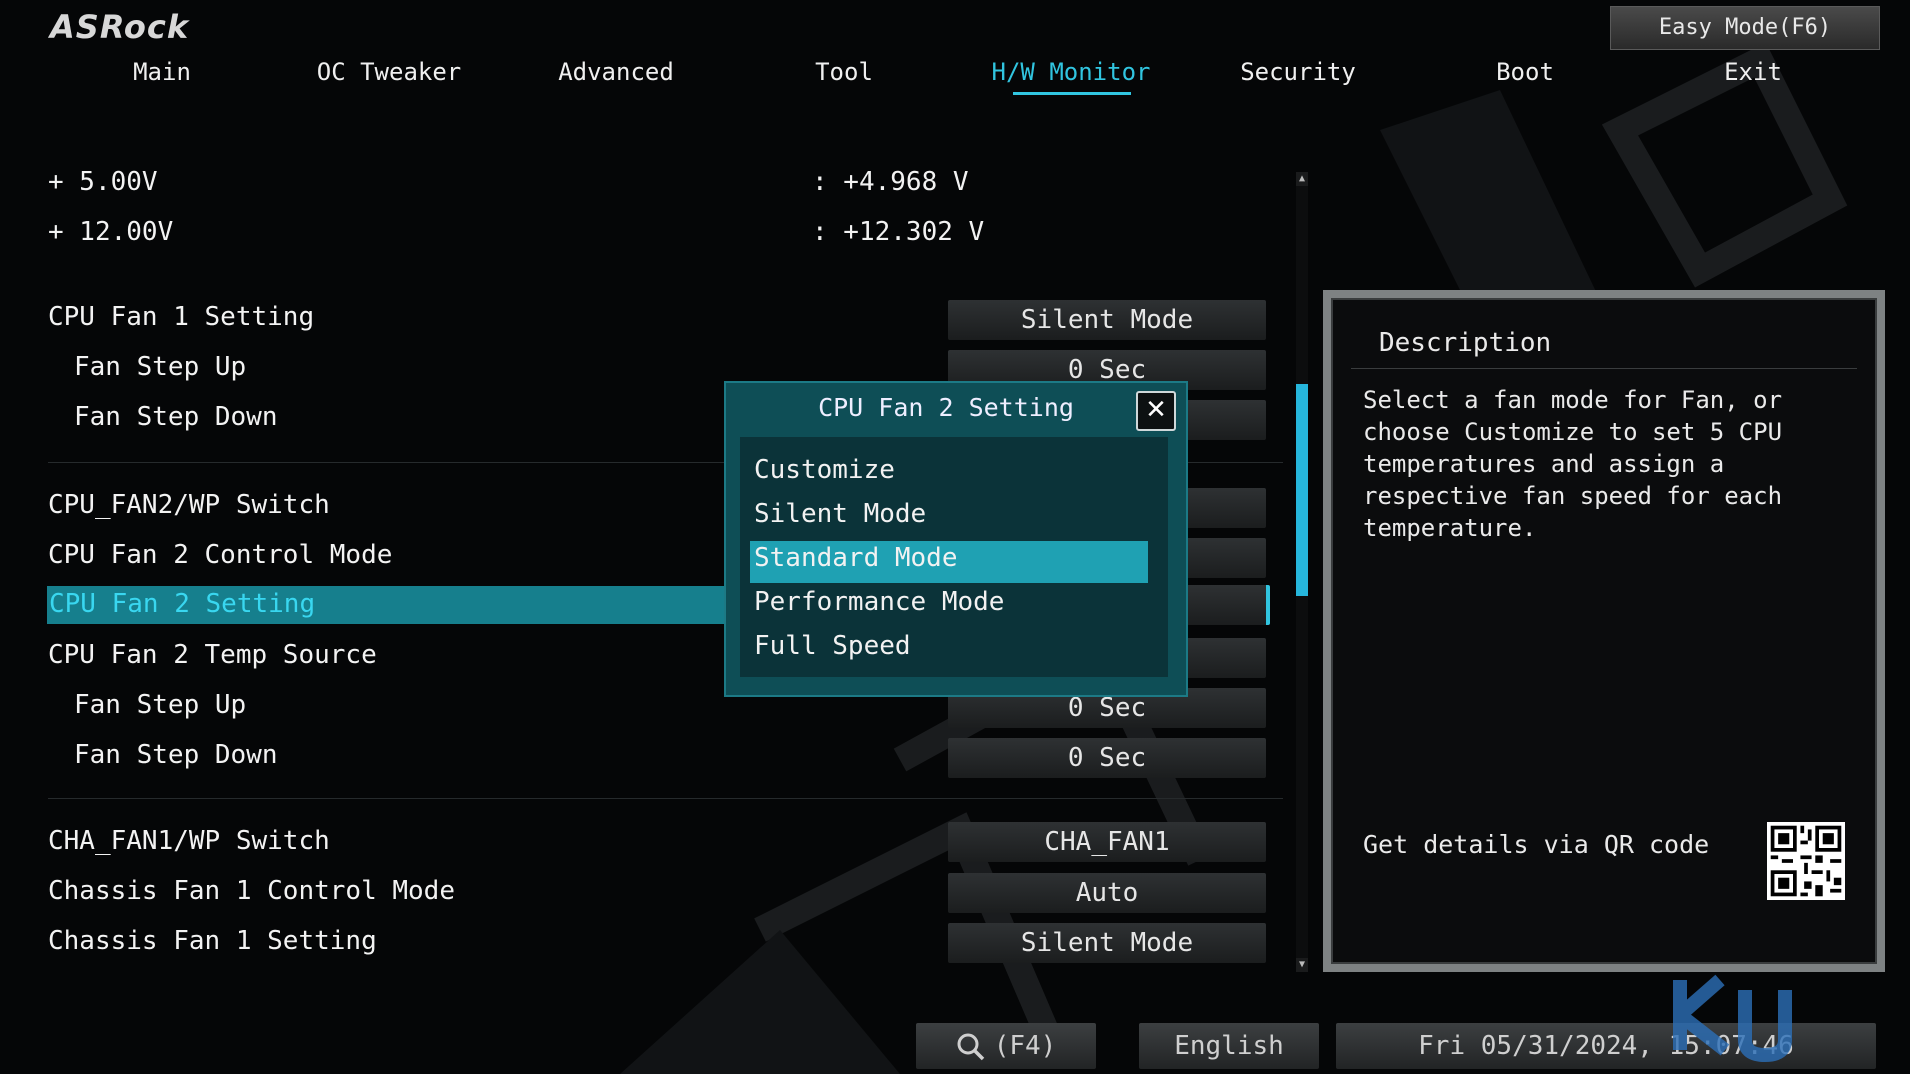 This screenshot has width=1910, height=1074. Describe the element at coordinates (1302, 490) in the screenshot. I see `scrollbar-thumb` at that location.